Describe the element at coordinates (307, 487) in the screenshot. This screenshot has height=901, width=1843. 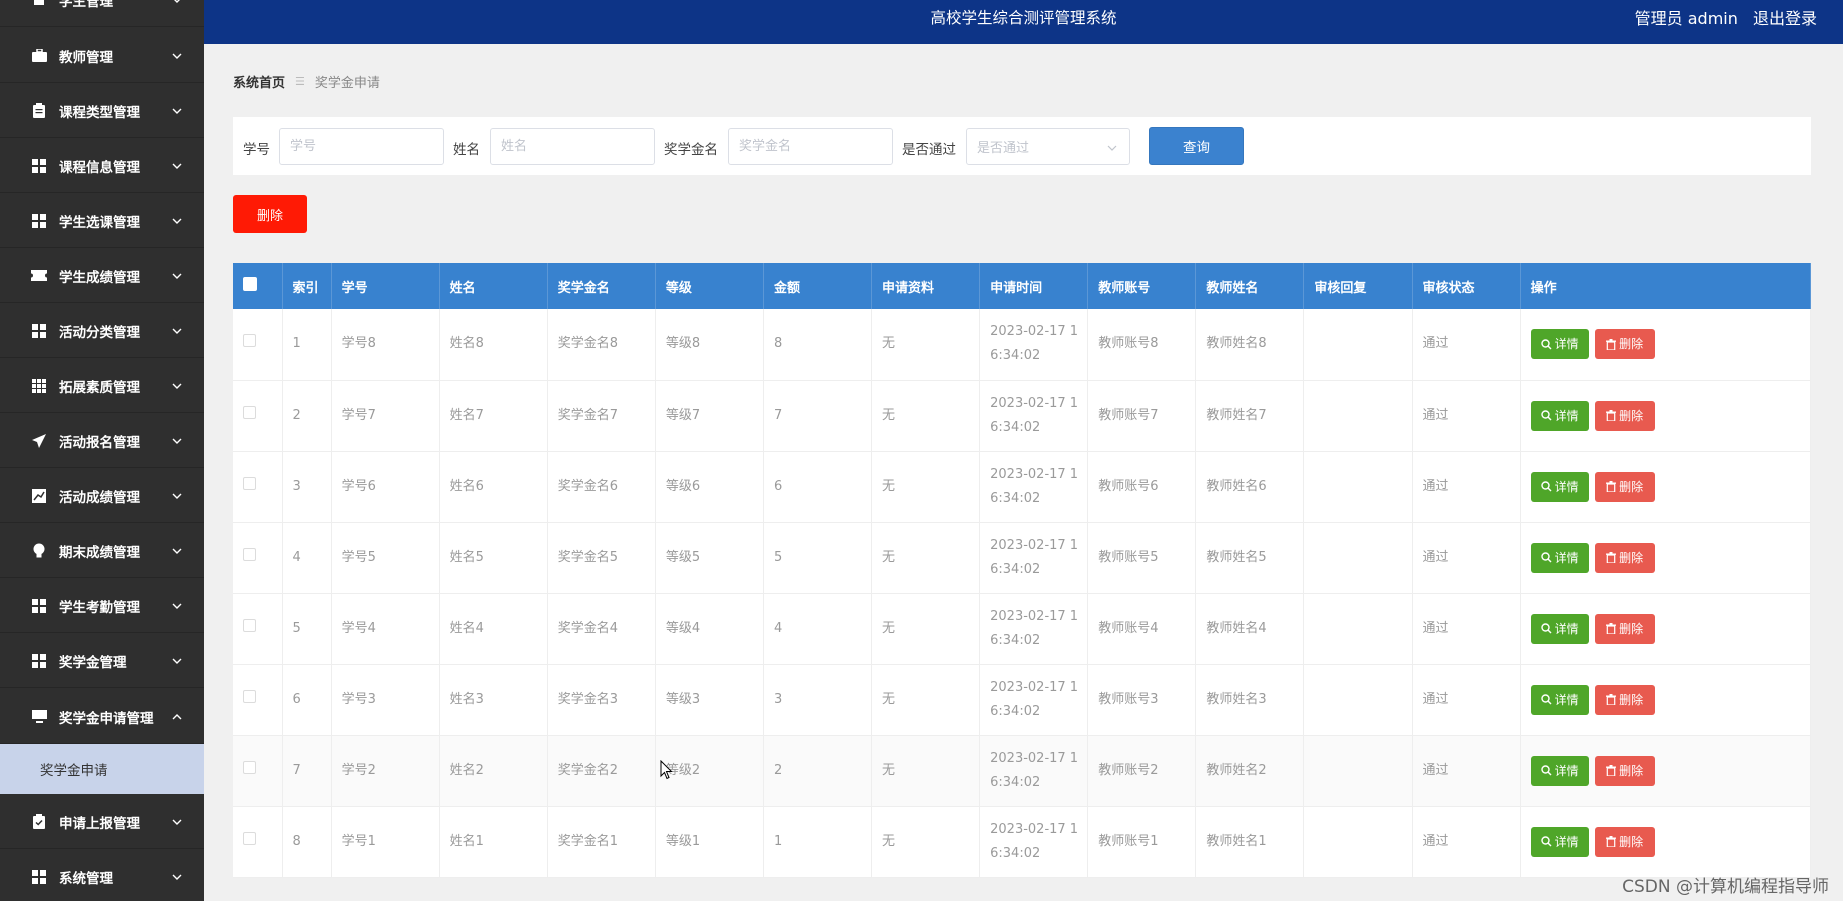
I see `cell-index: 3` at that location.